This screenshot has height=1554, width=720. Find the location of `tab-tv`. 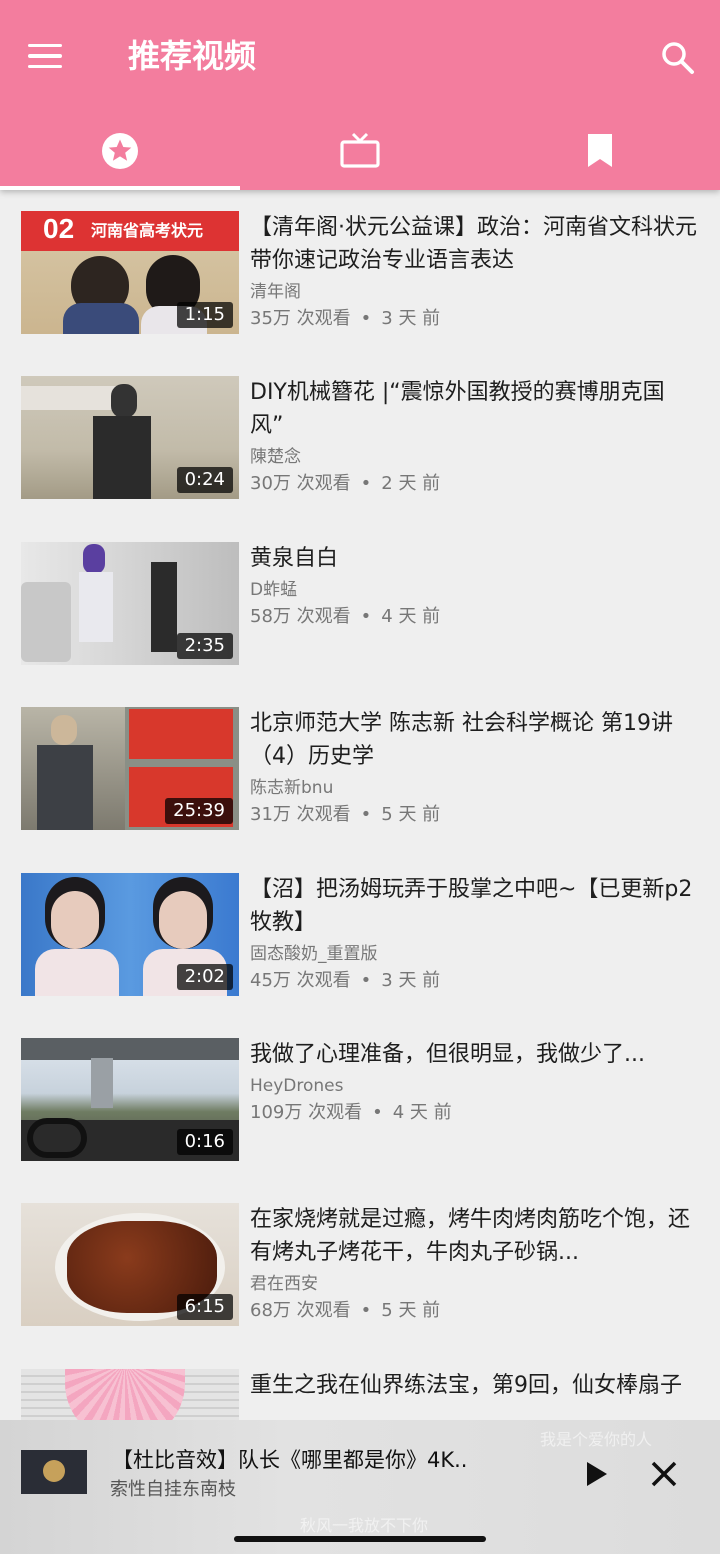

tab-tv is located at coordinates (360, 151).